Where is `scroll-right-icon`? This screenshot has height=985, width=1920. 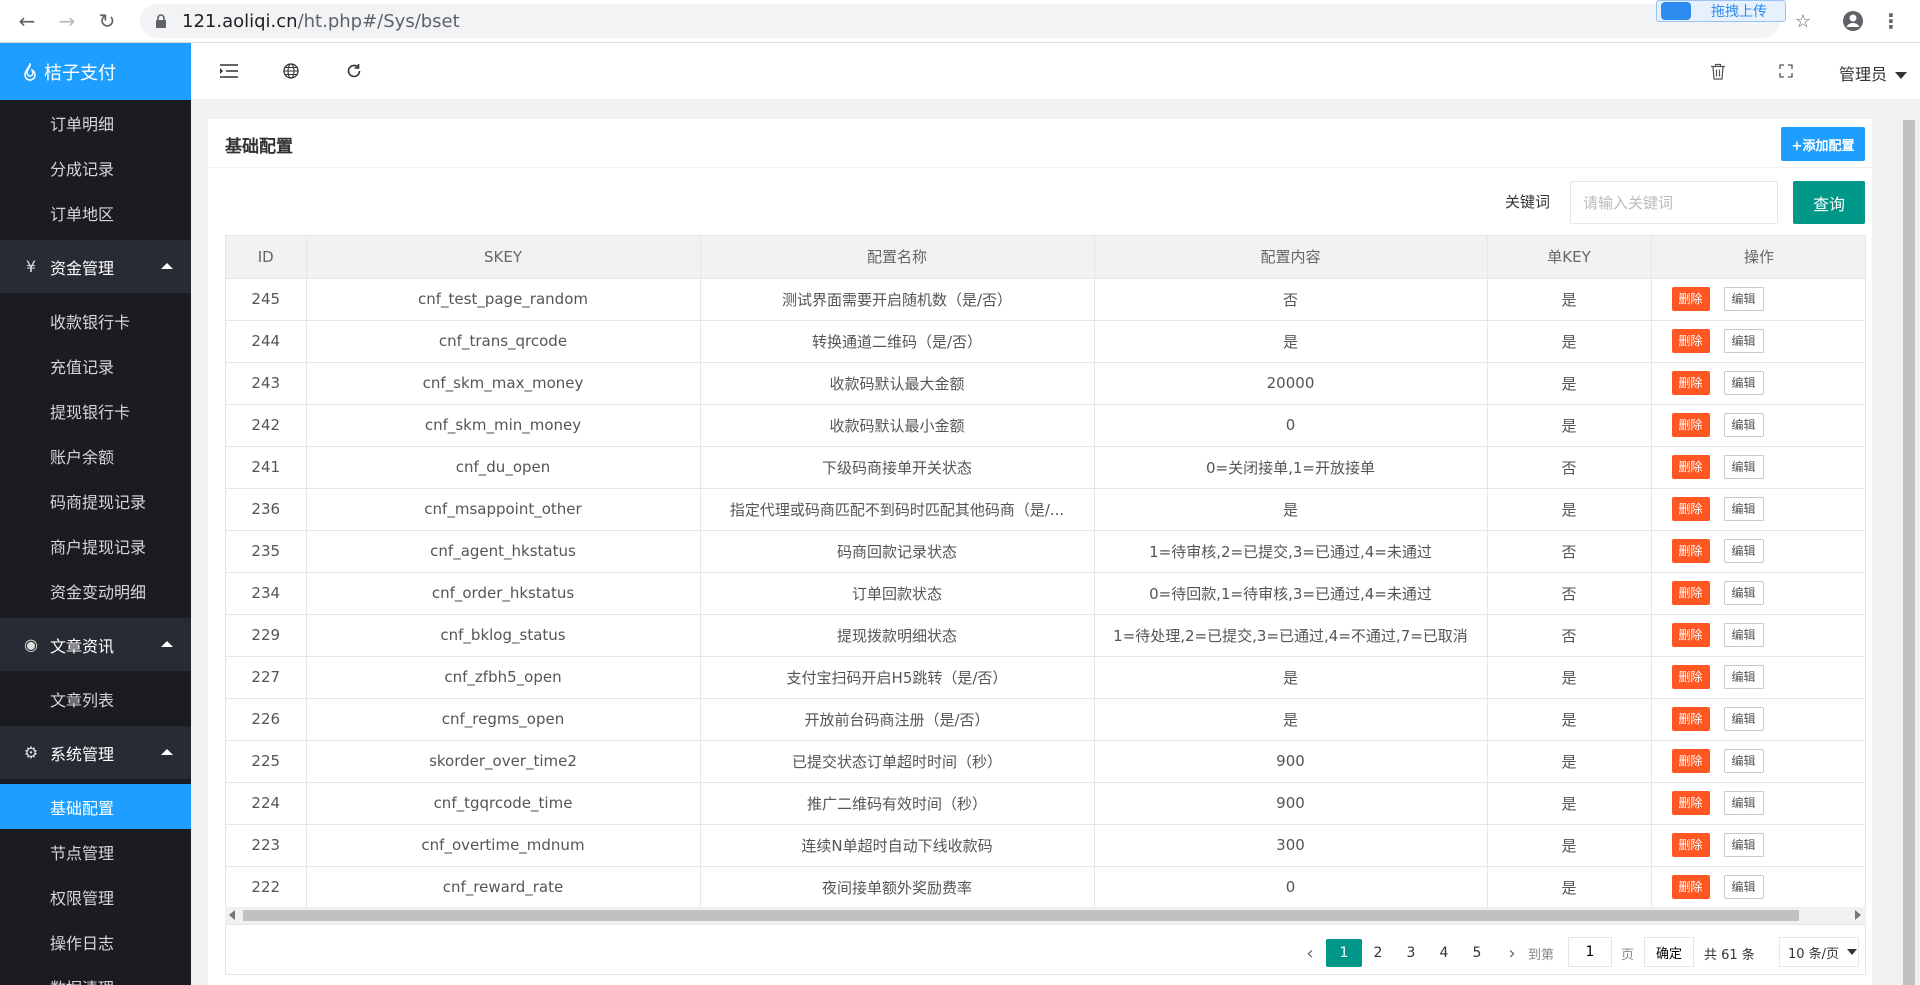
scroll-right-icon is located at coordinates (1858, 915).